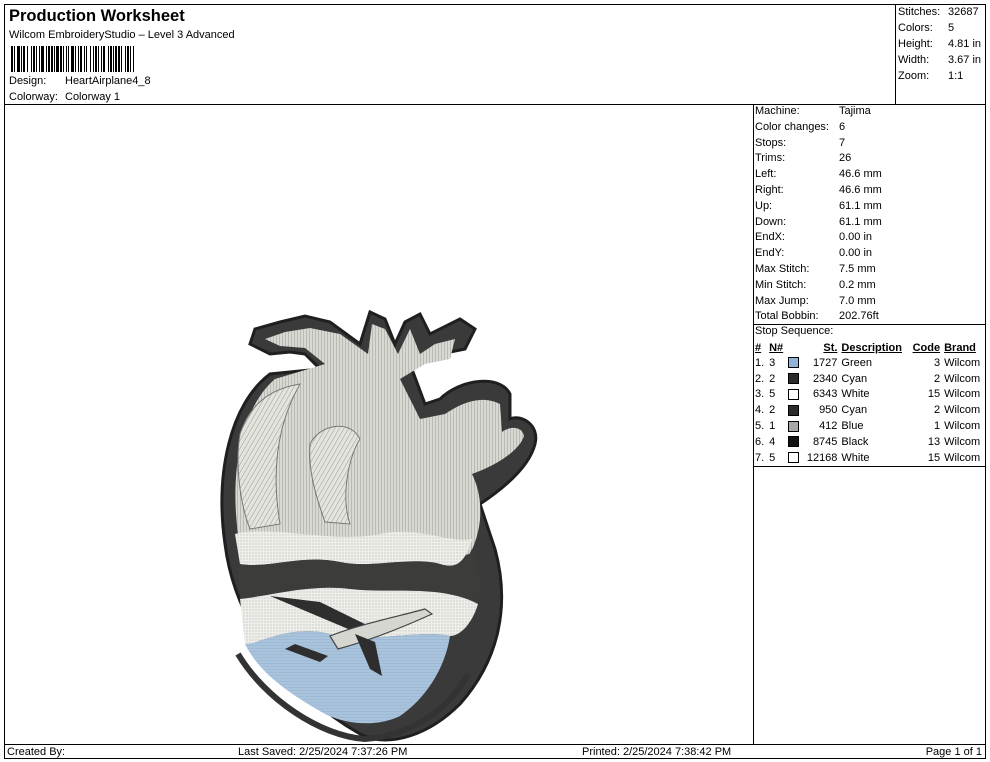  I want to click on info-value: 202.76ft, so click(859, 316).